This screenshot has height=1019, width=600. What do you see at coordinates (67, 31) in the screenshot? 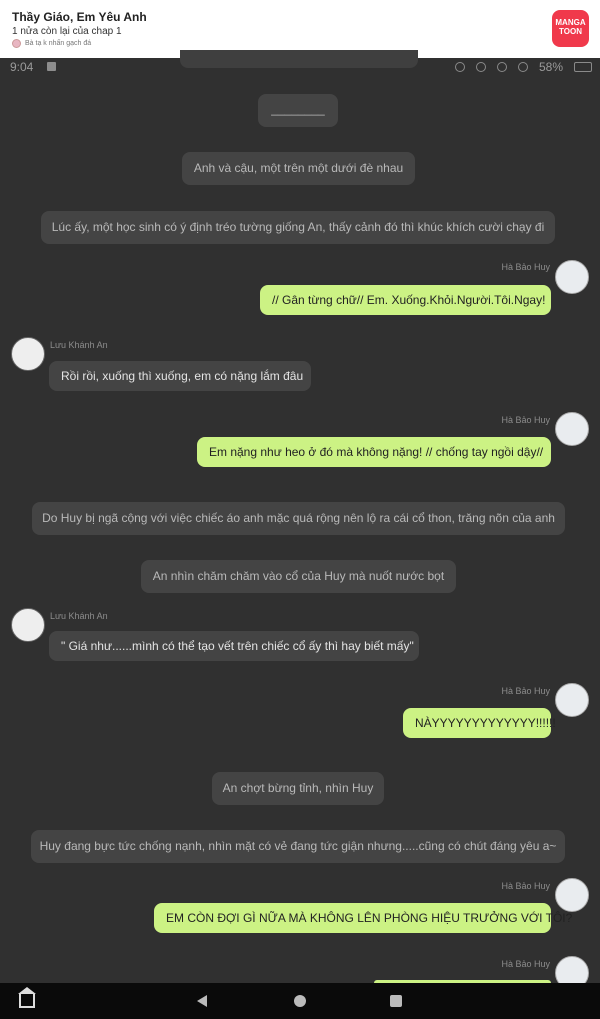
I see `story-subtitle: 1 nửa còn lại của chap 1` at bounding box center [67, 31].